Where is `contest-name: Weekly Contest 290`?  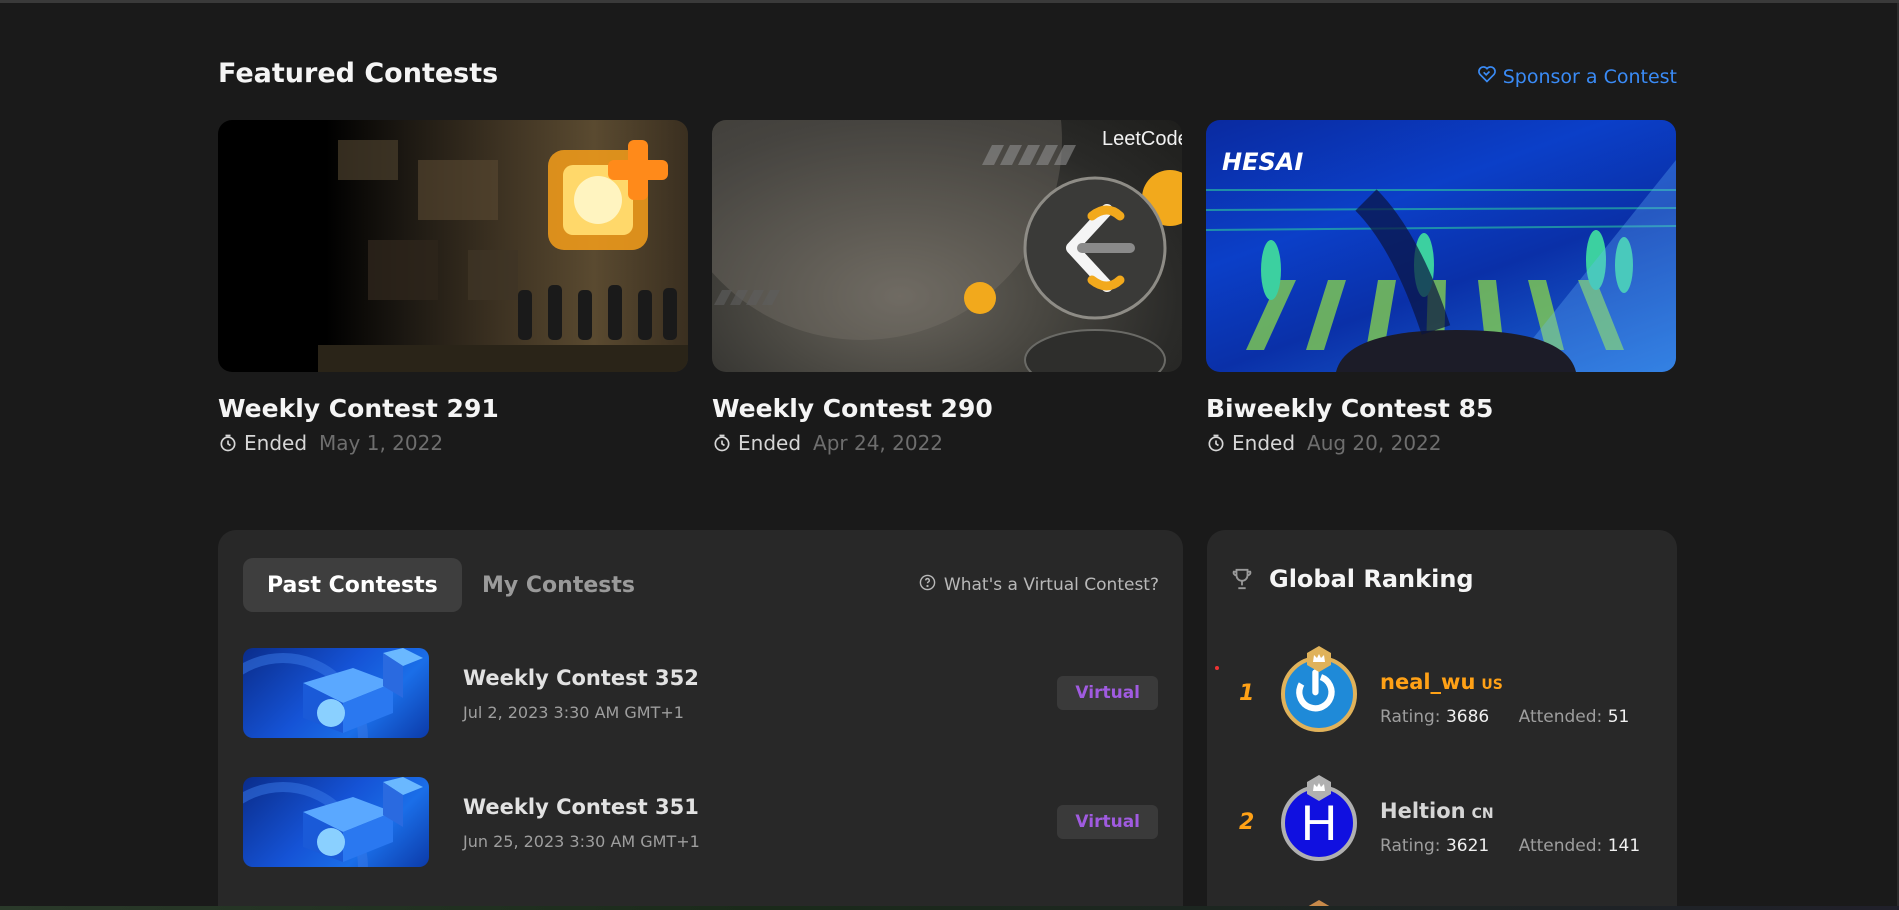 contest-name: Weekly Contest 290 is located at coordinates (947, 408).